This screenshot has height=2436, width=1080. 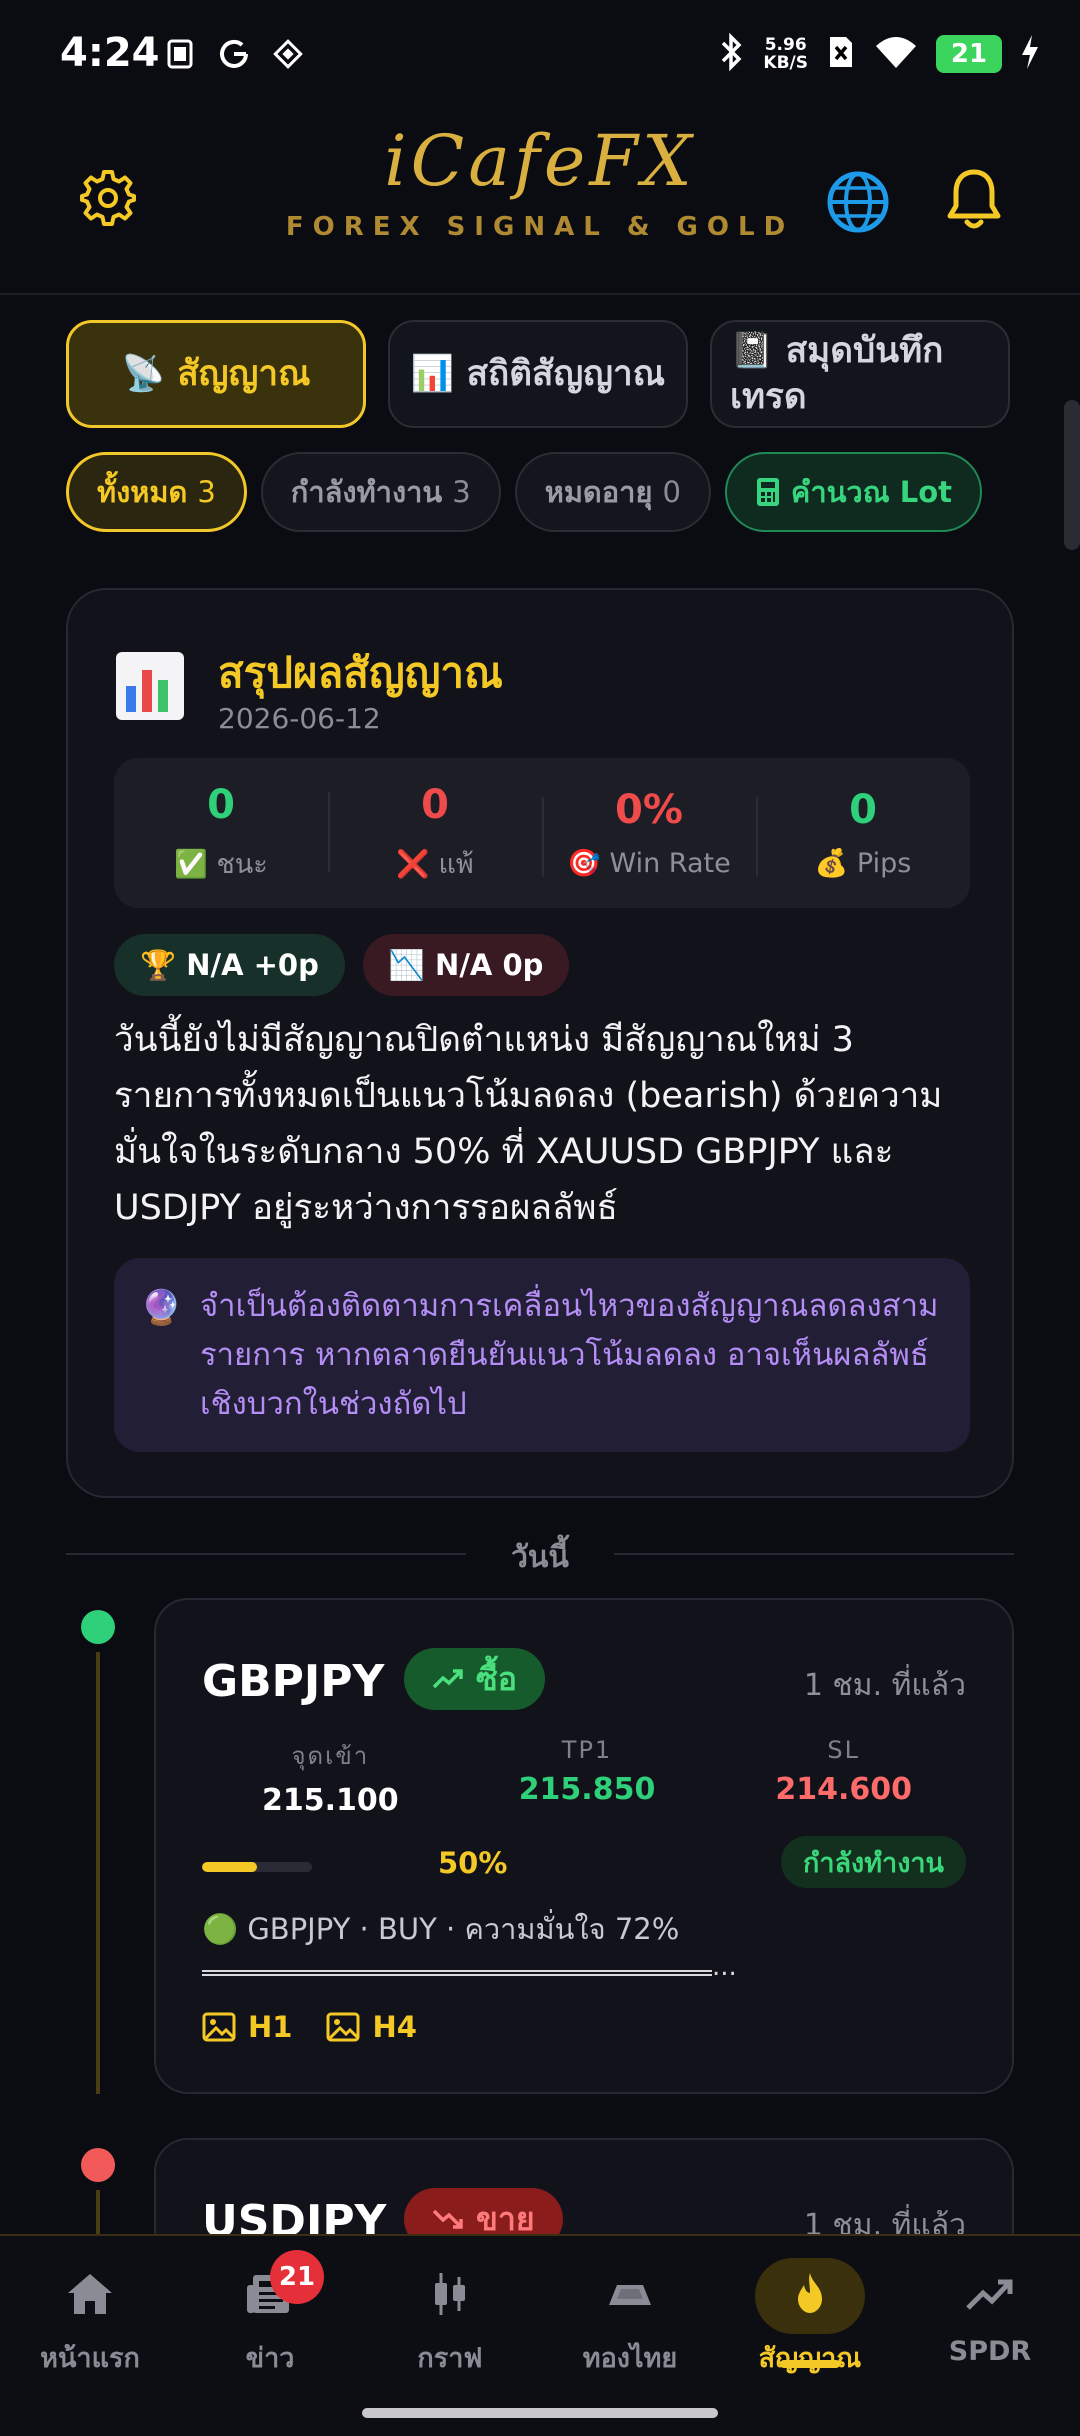 What do you see at coordinates (143, 374) in the screenshot?
I see `satellite-icon: 📡` at bounding box center [143, 374].